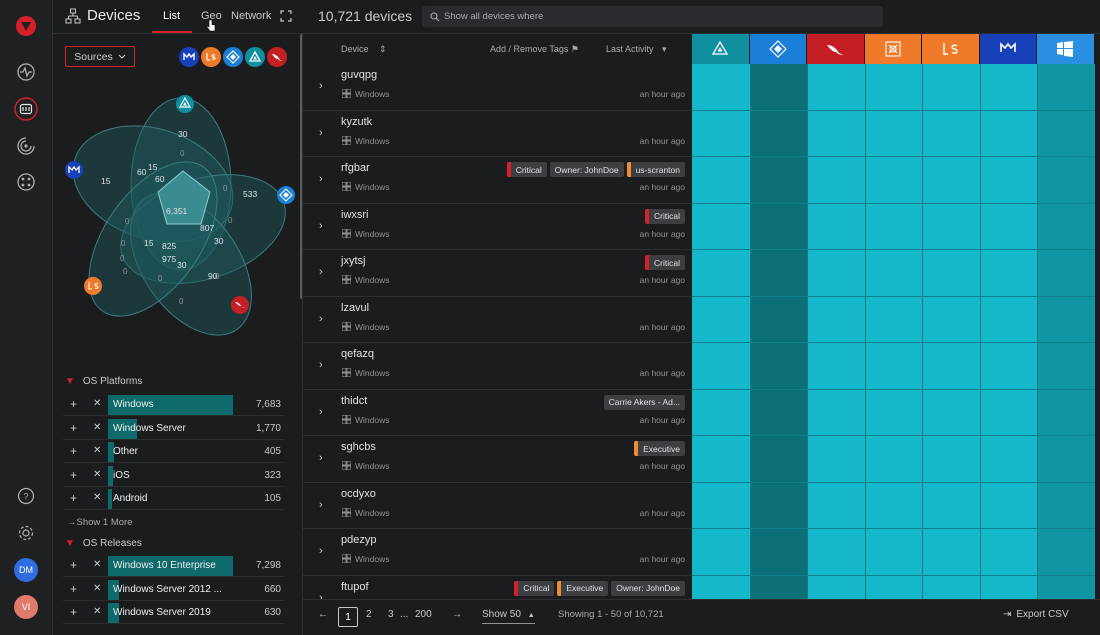 The height and width of the screenshot is (635, 1100). Describe the element at coordinates (26, 182) in the screenshot. I see `network-icon` at that location.